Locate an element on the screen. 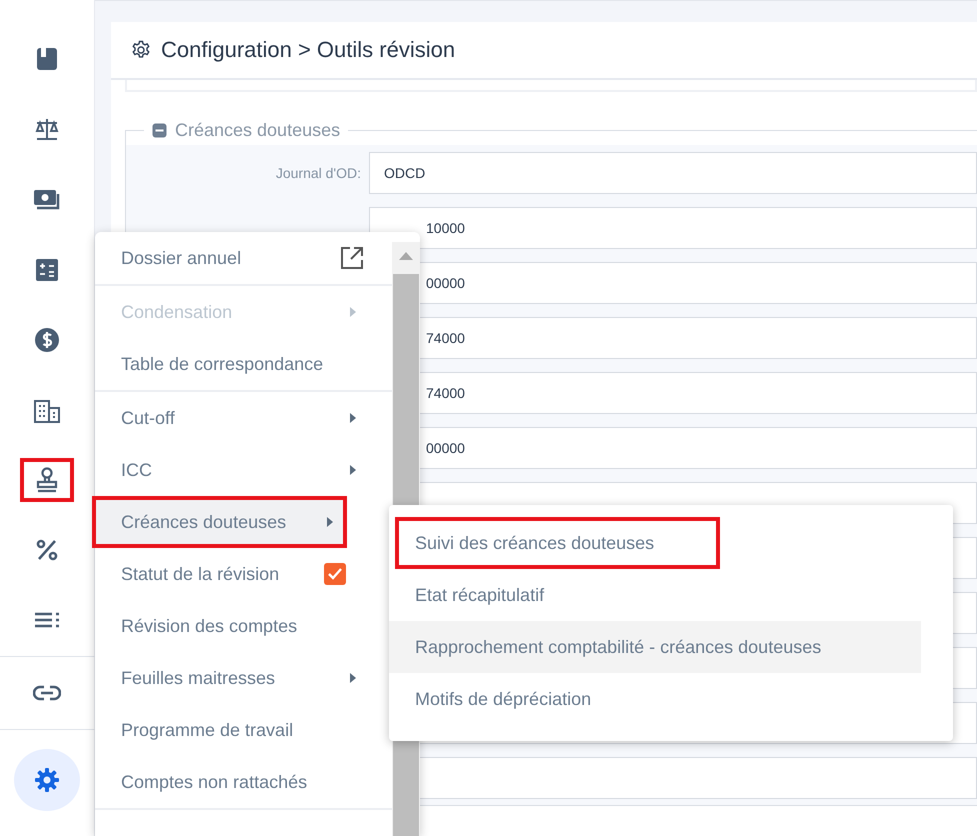  calculator-icon is located at coordinates (47, 270).